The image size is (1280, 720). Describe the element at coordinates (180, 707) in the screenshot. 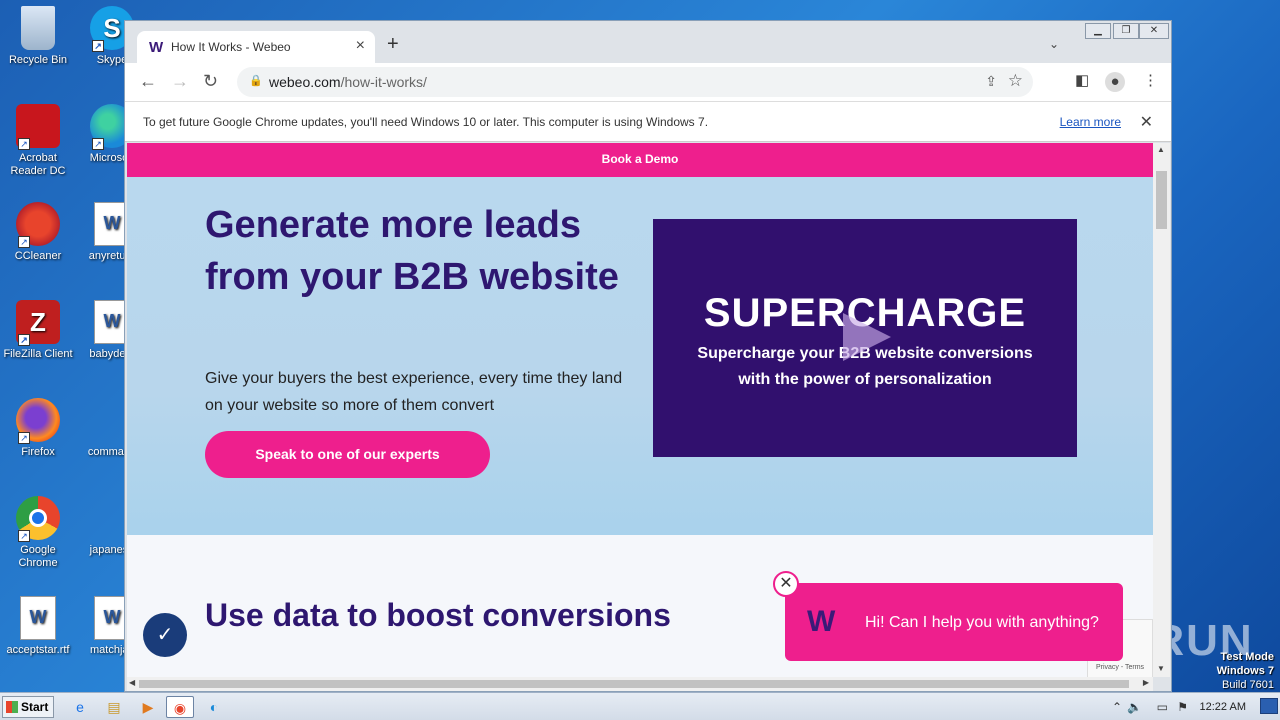

I see `chrome-taskbar-icon: ◉` at that location.